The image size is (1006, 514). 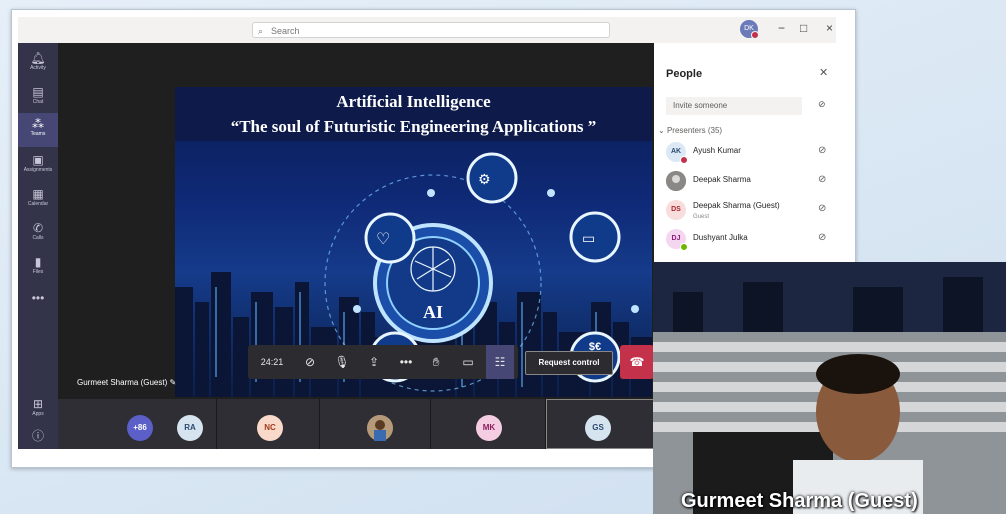 What do you see at coordinates (829, 28) in the screenshot?
I see `close-window-icon: ×` at bounding box center [829, 28].